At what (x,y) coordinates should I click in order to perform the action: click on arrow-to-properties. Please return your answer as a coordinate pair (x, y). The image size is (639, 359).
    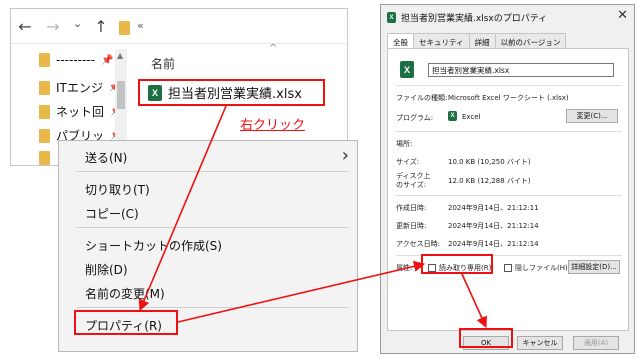
    Looking at the image, I should click on (182, 208).